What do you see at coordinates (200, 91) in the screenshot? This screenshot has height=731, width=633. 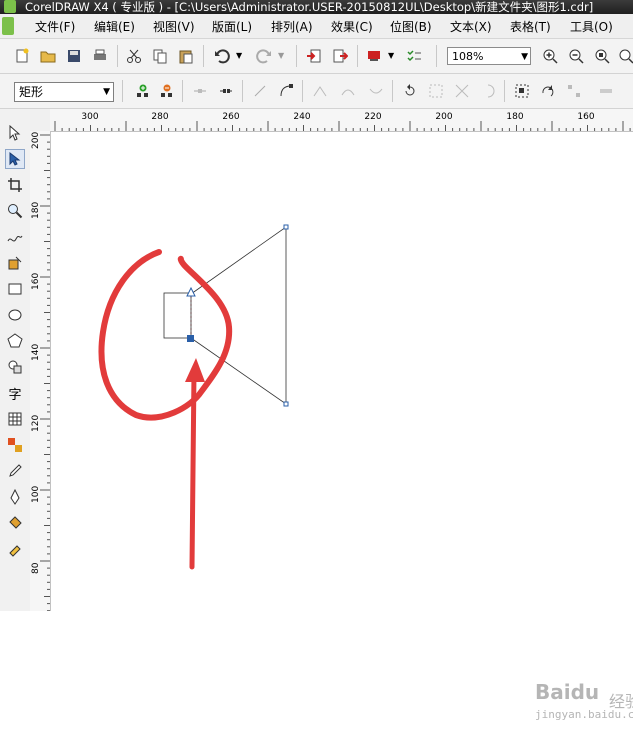 I see `join-nodes-icon` at bounding box center [200, 91].